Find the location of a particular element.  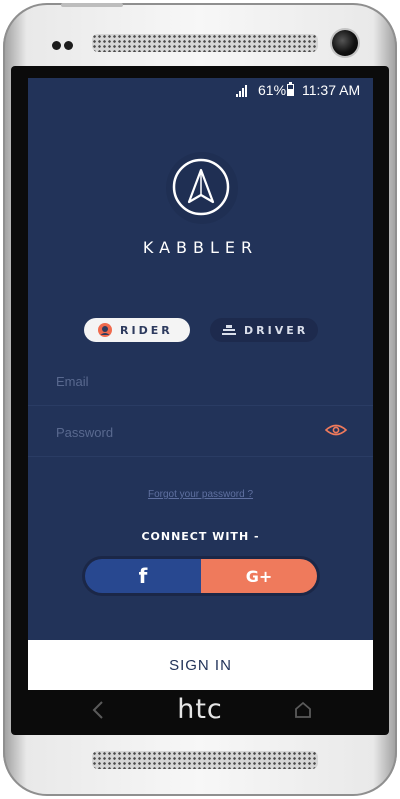

battery-icon is located at coordinates (290, 89).